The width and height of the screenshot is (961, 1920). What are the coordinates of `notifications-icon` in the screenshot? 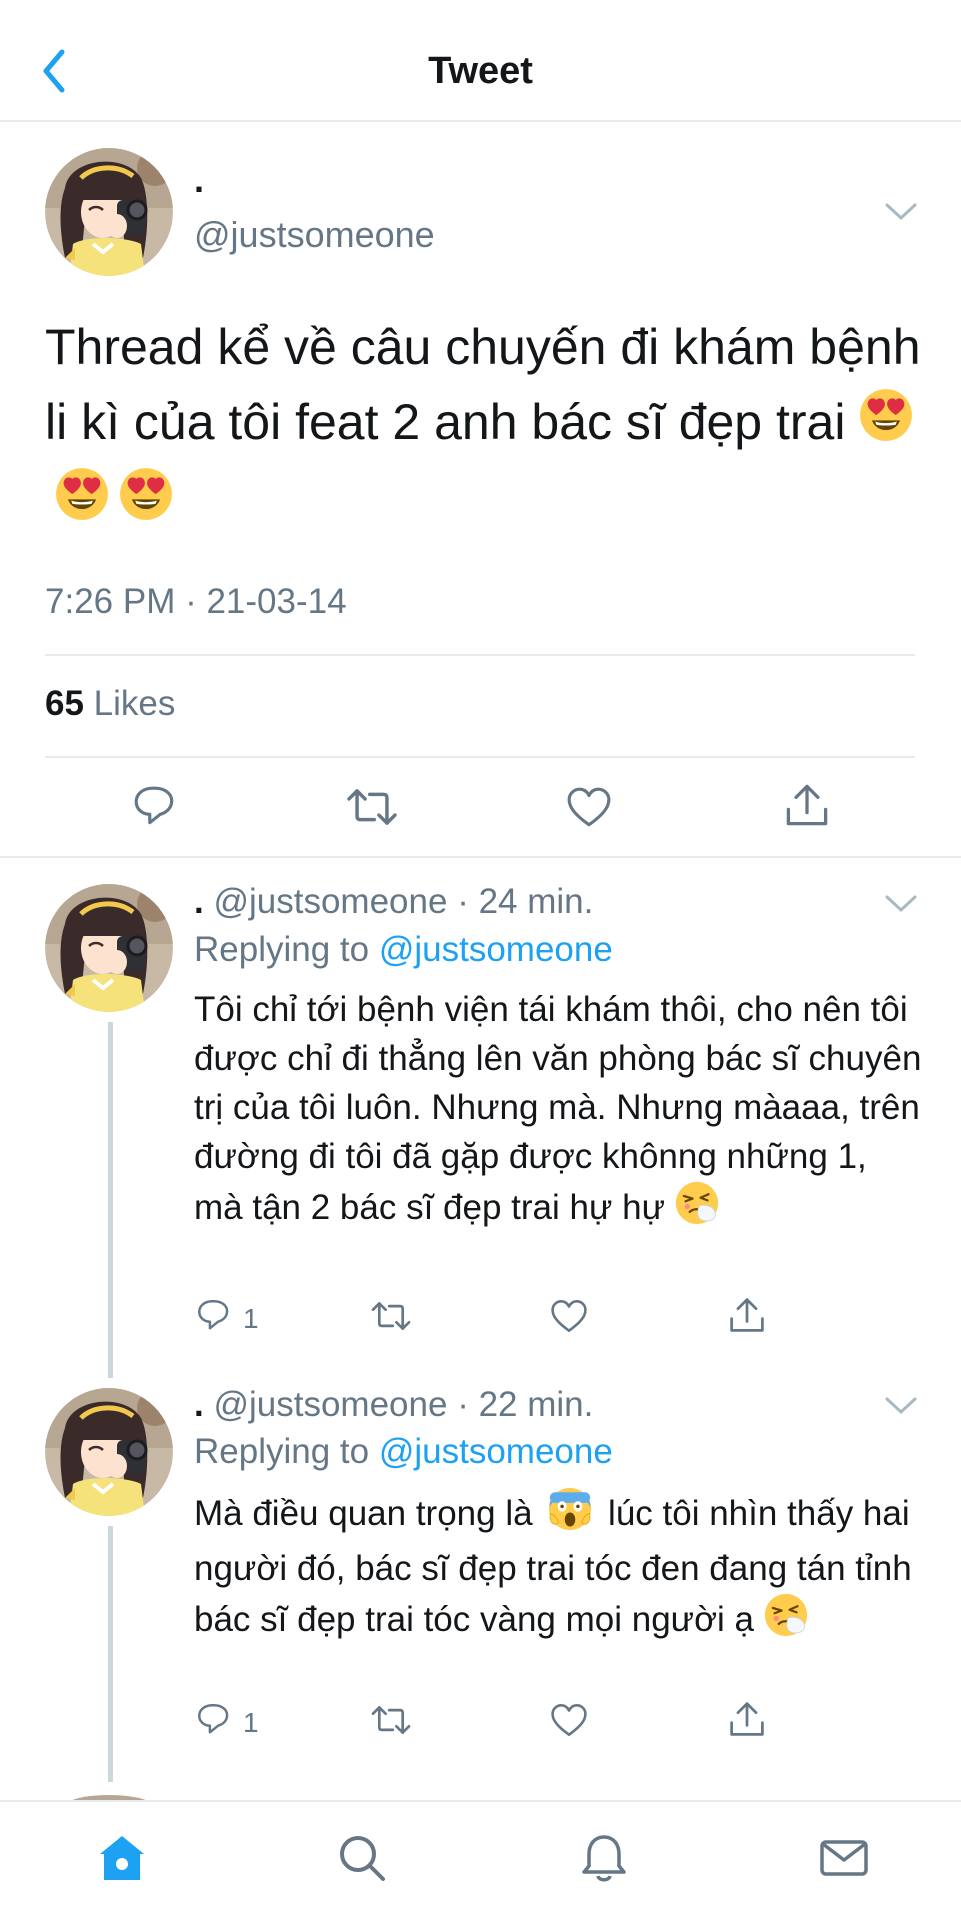 It's located at (604, 1860).